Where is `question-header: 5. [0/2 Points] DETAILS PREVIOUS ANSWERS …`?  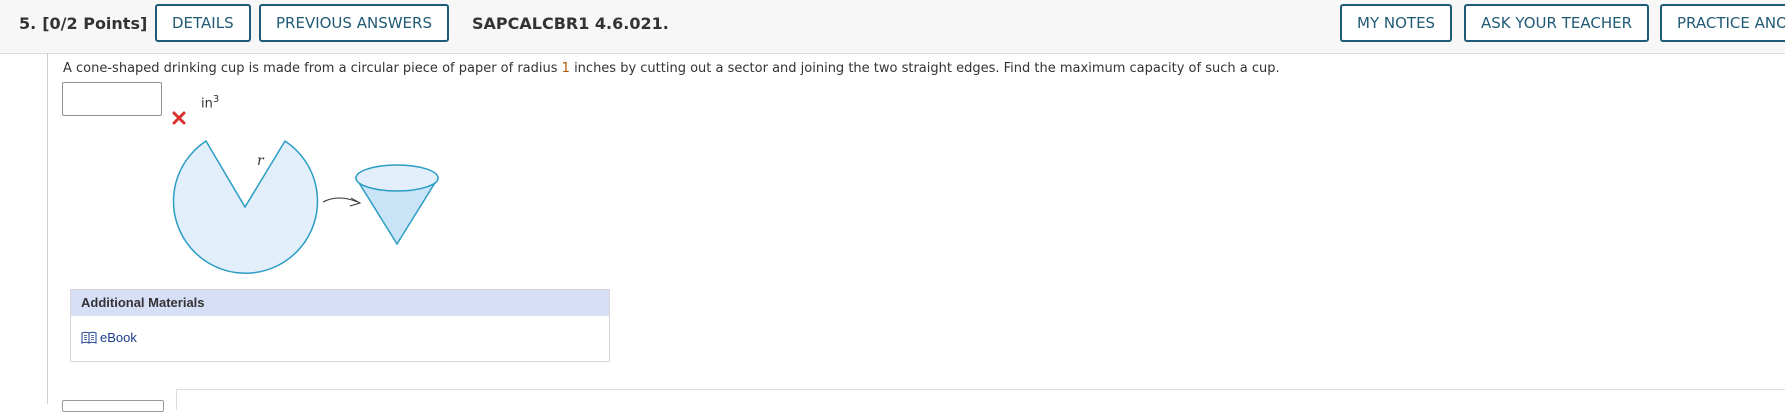
question-header: 5. [0/2 Points] DETAILS PREVIOUS ANSWERS … is located at coordinates (892, 27).